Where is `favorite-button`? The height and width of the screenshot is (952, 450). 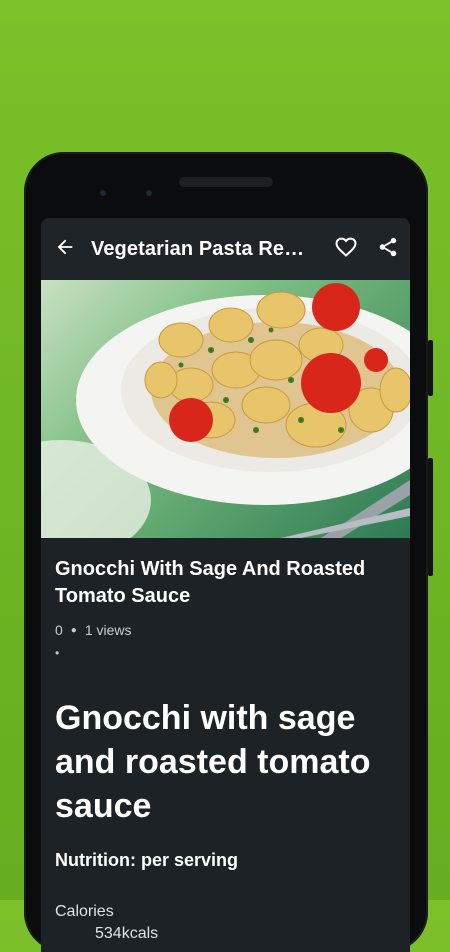
favorite-button is located at coordinates (346, 249).